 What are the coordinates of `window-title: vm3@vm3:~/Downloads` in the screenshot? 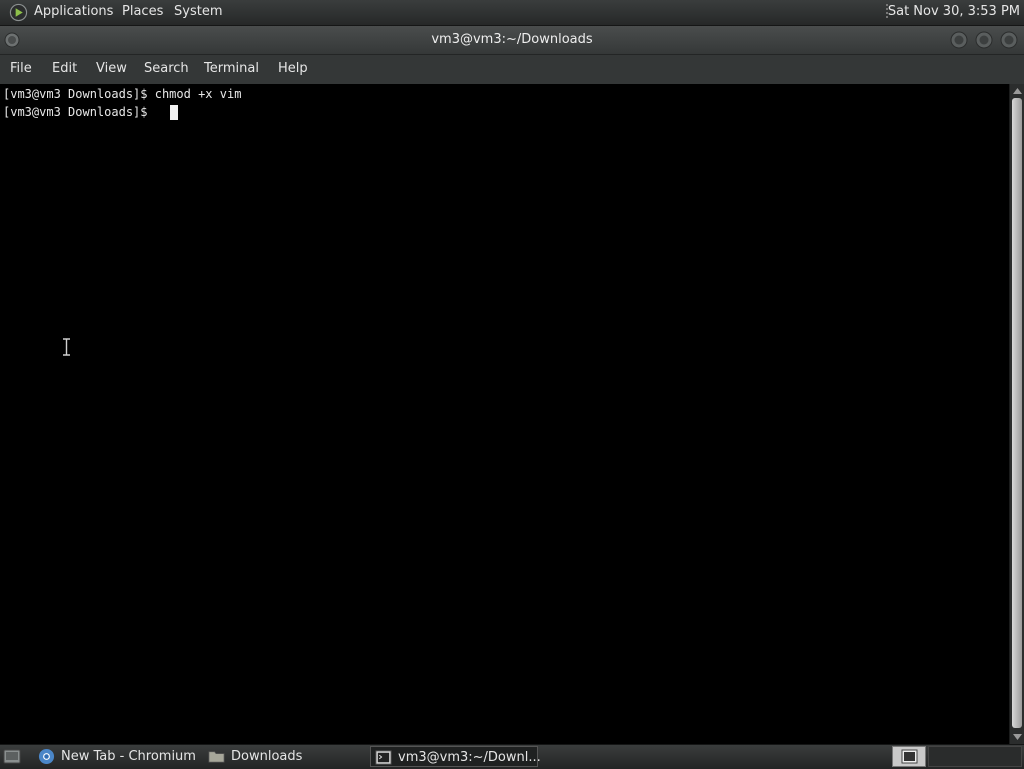 It's located at (512, 39).